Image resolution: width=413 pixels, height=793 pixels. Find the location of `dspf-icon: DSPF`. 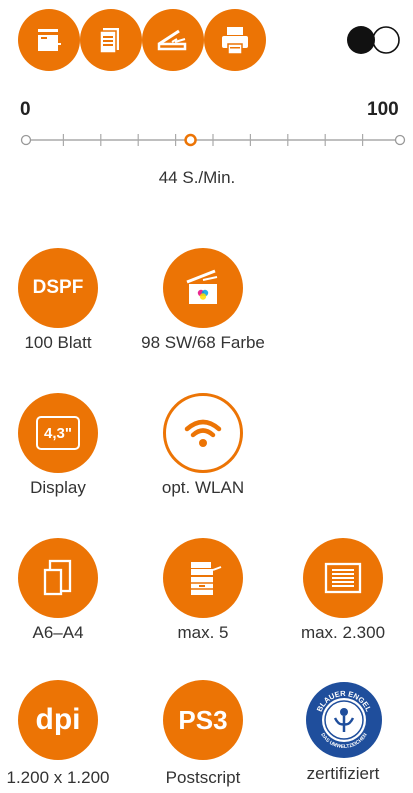

dspf-icon: DSPF is located at coordinates (58, 288).